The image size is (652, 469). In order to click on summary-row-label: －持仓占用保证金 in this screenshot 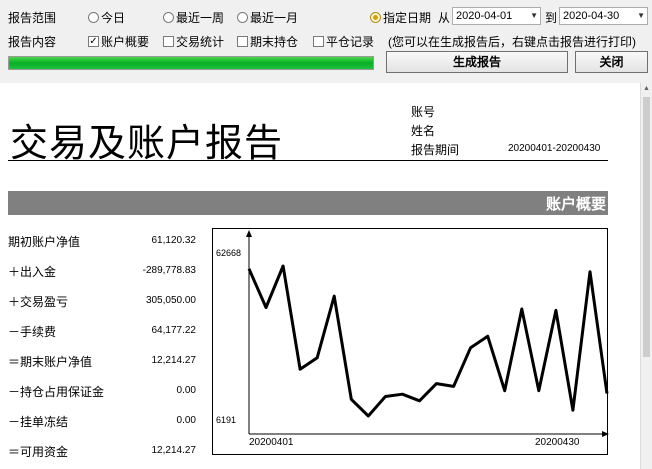, I will do `click(56, 392)`.